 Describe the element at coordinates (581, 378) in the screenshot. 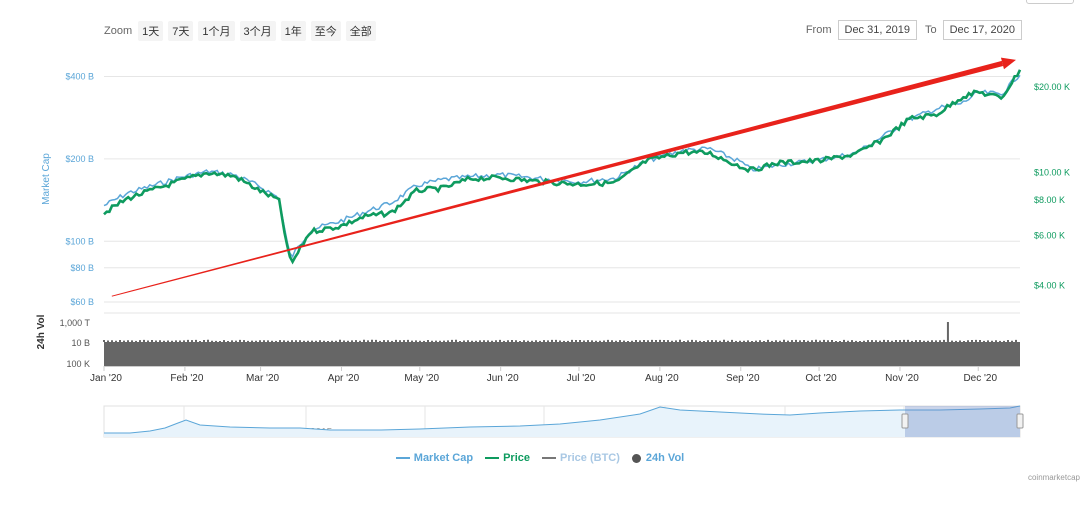

I see `x-tick-label: Jul '20` at that location.